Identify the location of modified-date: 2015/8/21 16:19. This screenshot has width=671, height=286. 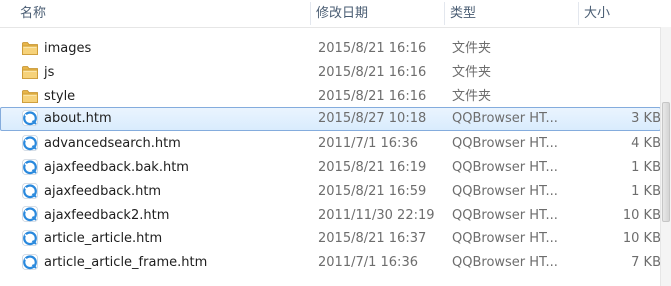
(372, 167).